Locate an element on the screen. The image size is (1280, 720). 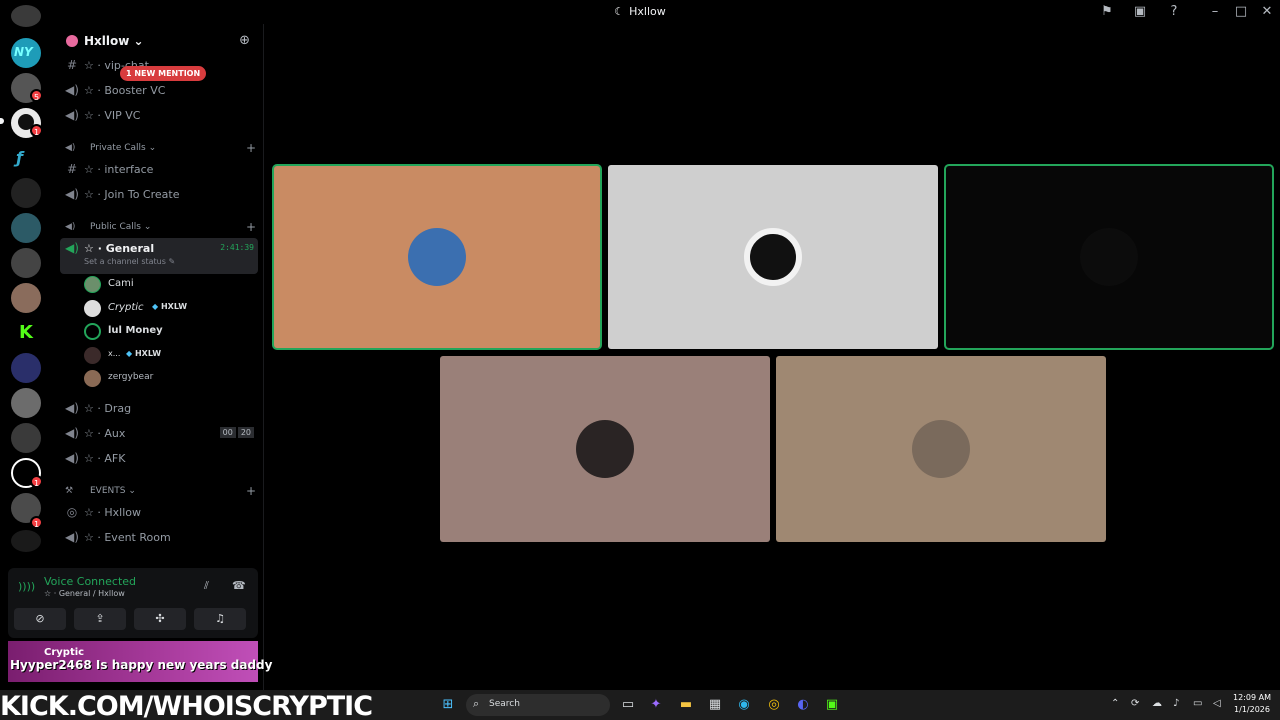
screen-share-icon: ▣ is located at coordinates (1140, 12).